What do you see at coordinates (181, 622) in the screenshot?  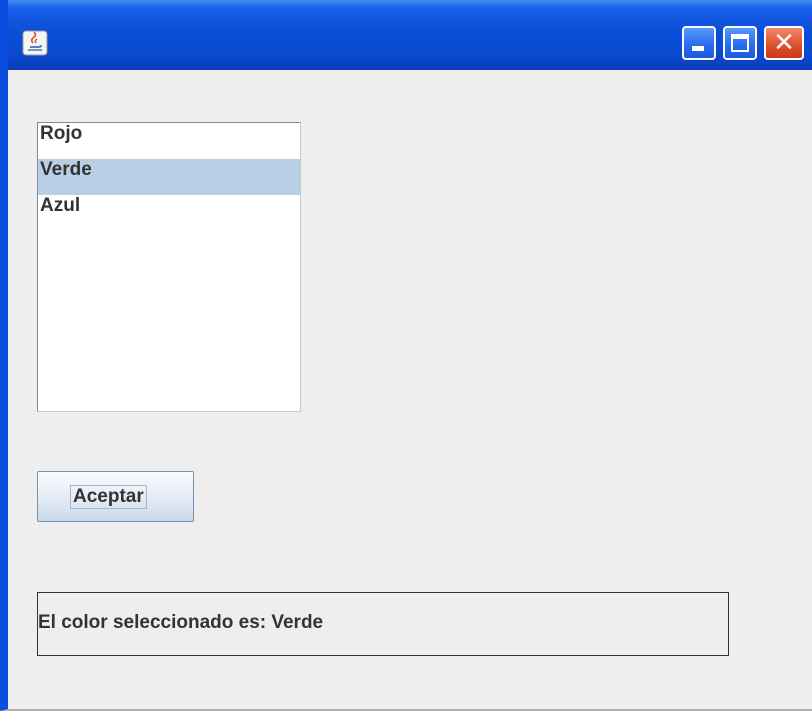 I see `result-text: El color seleccionado es: Verde` at bounding box center [181, 622].